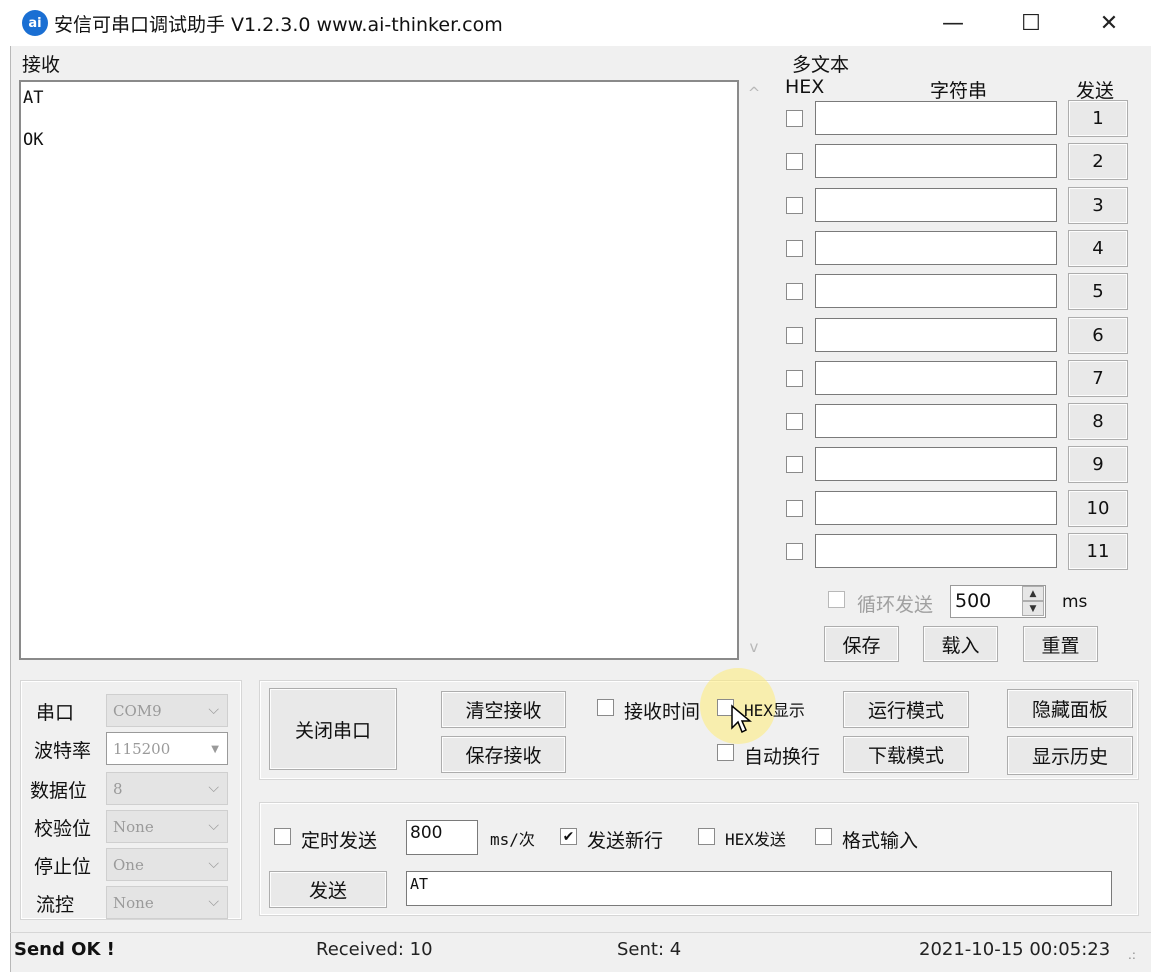 This screenshot has height=972, width=1151. Describe the element at coordinates (55, 905) in the screenshot. I see `flow-label: 流控` at that location.